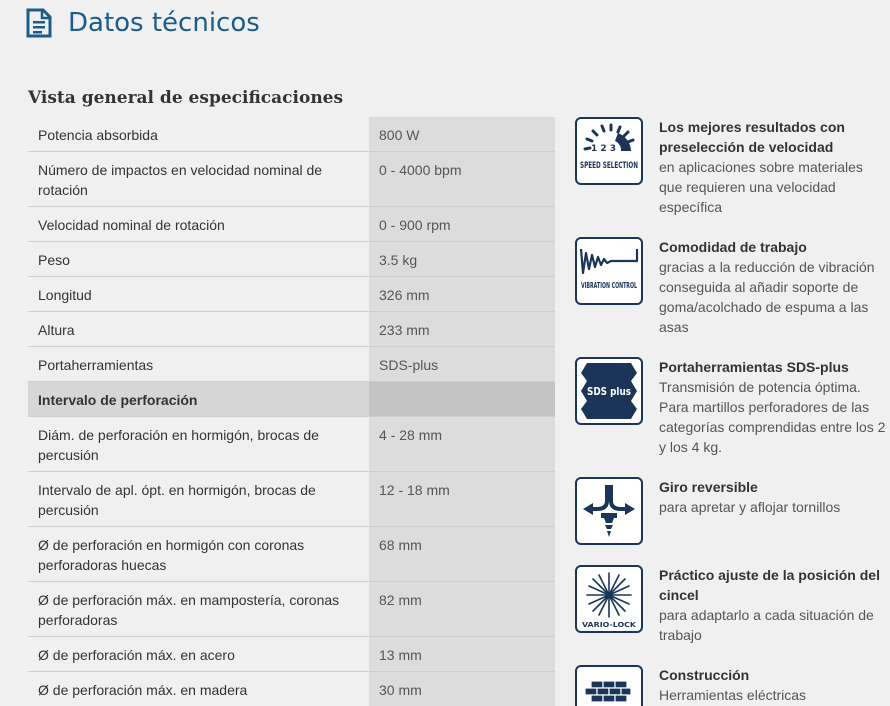 The image size is (890, 706). Describe the element at coordinates (609, 271) in the screenshot. I see `vibration-control-icon: VIBRATION CONTROL` at that location.